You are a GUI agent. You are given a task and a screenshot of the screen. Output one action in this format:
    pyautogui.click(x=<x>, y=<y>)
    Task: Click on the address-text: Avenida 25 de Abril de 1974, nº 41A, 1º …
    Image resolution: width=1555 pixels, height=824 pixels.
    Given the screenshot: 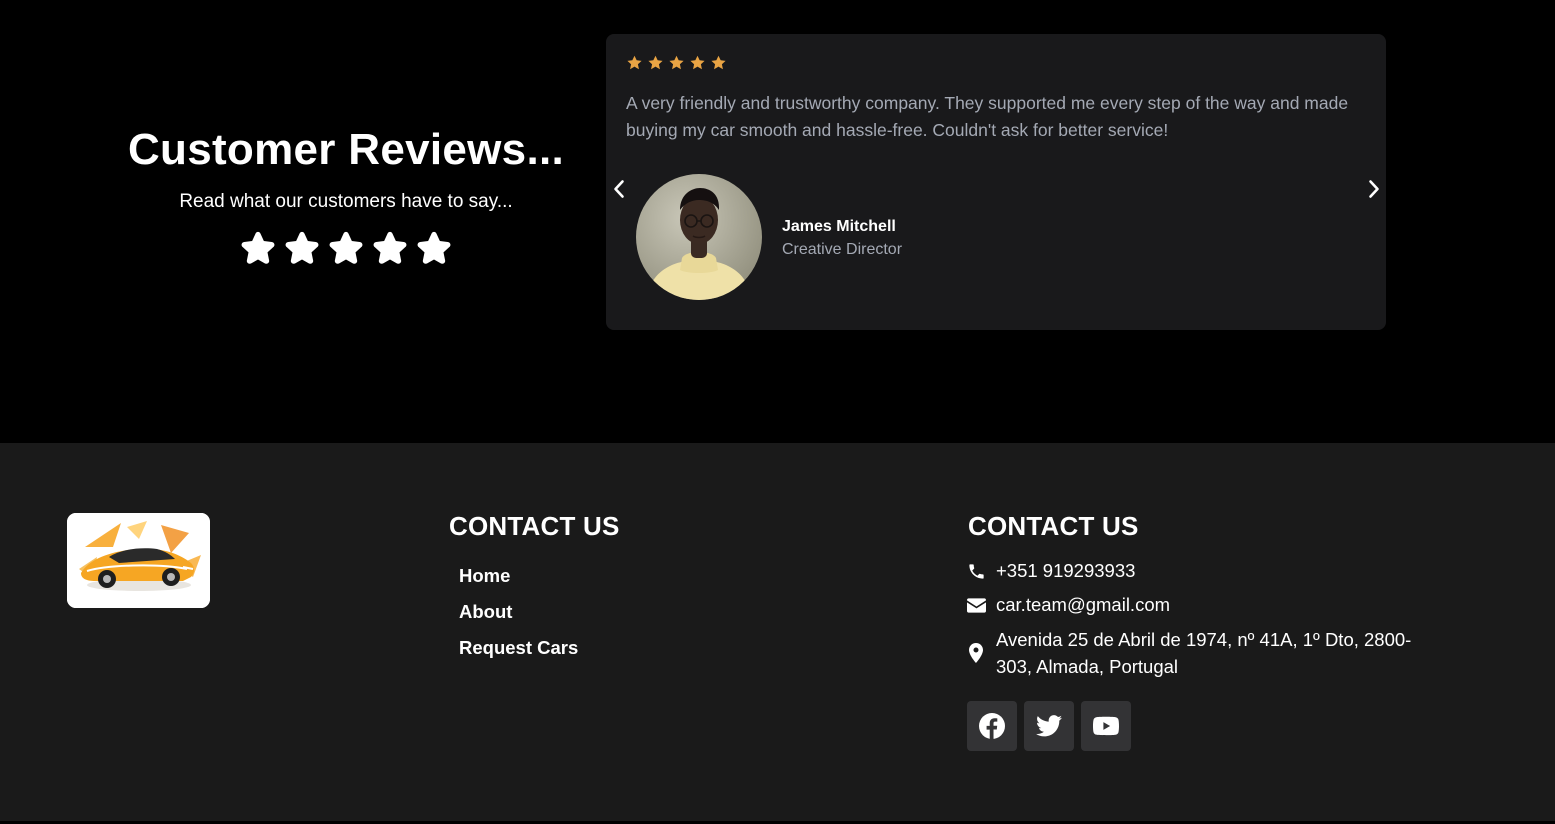 What is the action you would take?
    pyautogui.click(x=1204, y=653)
    